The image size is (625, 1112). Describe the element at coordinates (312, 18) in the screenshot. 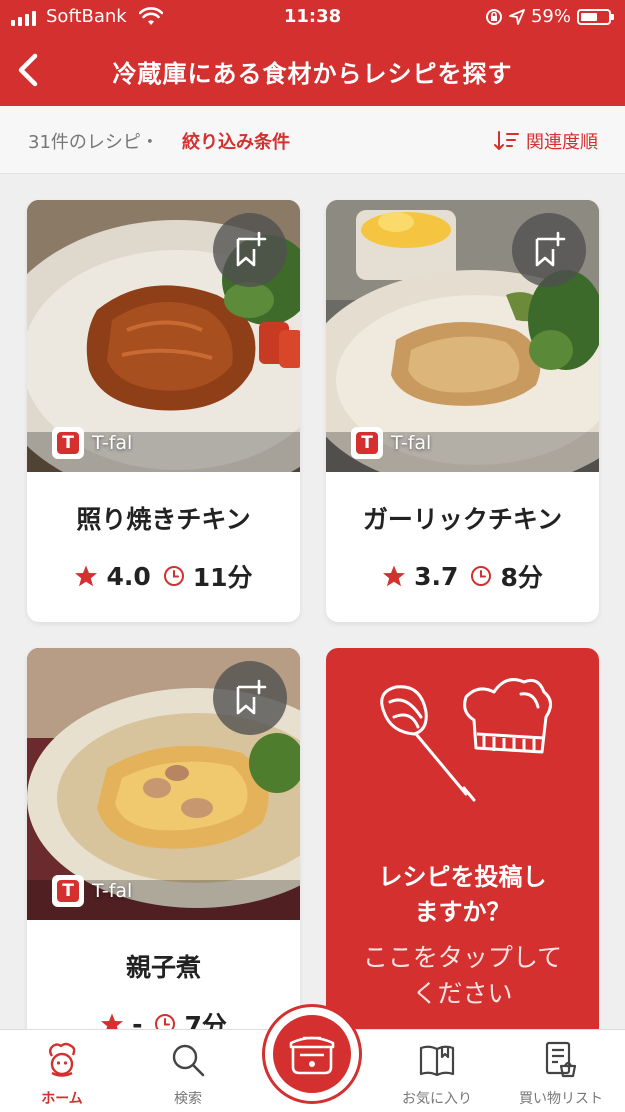

I see `status-bar: SoftBank 11:38 59%` at that location.